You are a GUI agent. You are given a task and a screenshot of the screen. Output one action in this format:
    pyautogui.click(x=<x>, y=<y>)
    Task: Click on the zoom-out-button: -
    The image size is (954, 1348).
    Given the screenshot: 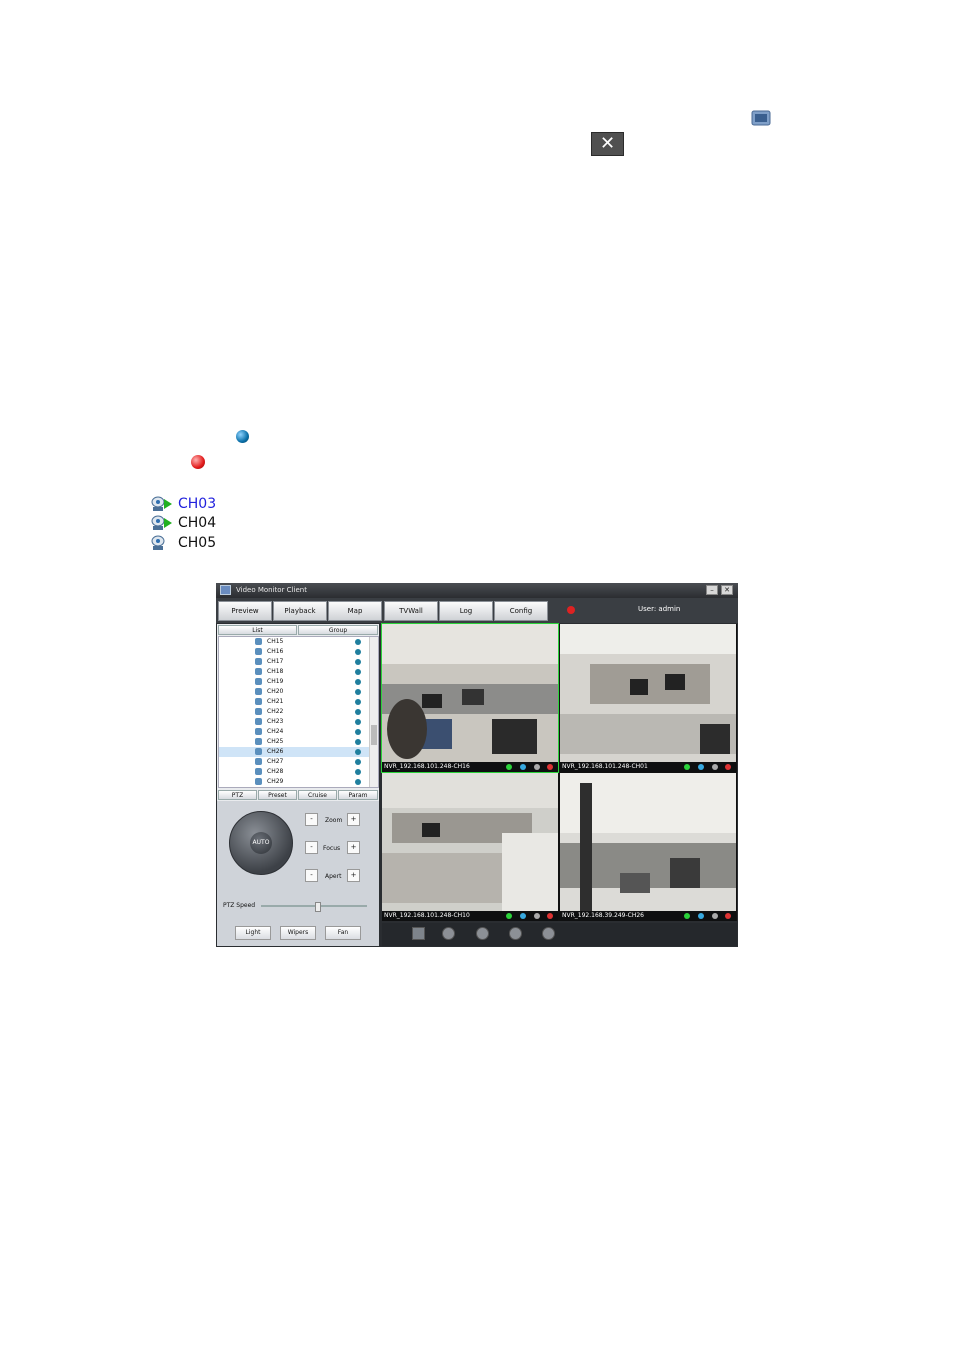 What is the action you would take?
    pyautogui.click(x=311, y=819)
    